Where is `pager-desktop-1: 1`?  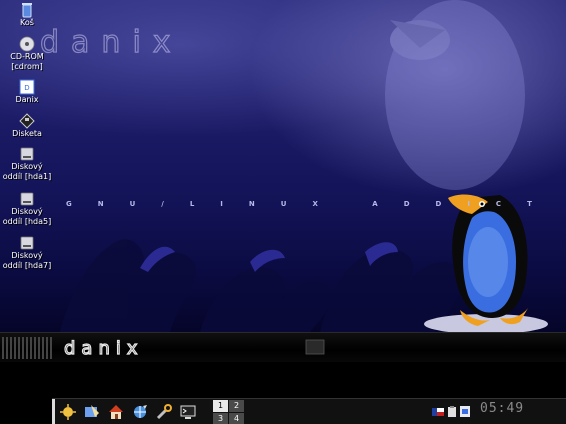 pager-desktop-1: 1 is located at coordinates (220, 406).